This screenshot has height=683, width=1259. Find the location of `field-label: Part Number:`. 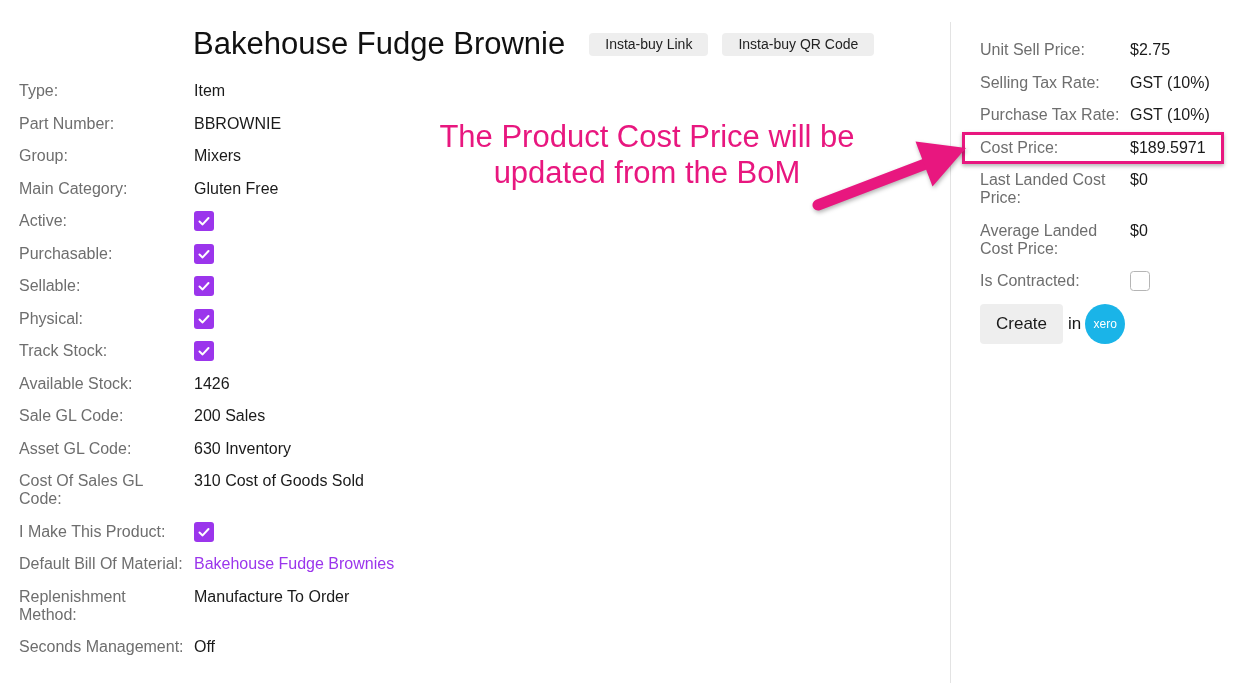

field-label: Part Number: is located at coordinates (67, 123).